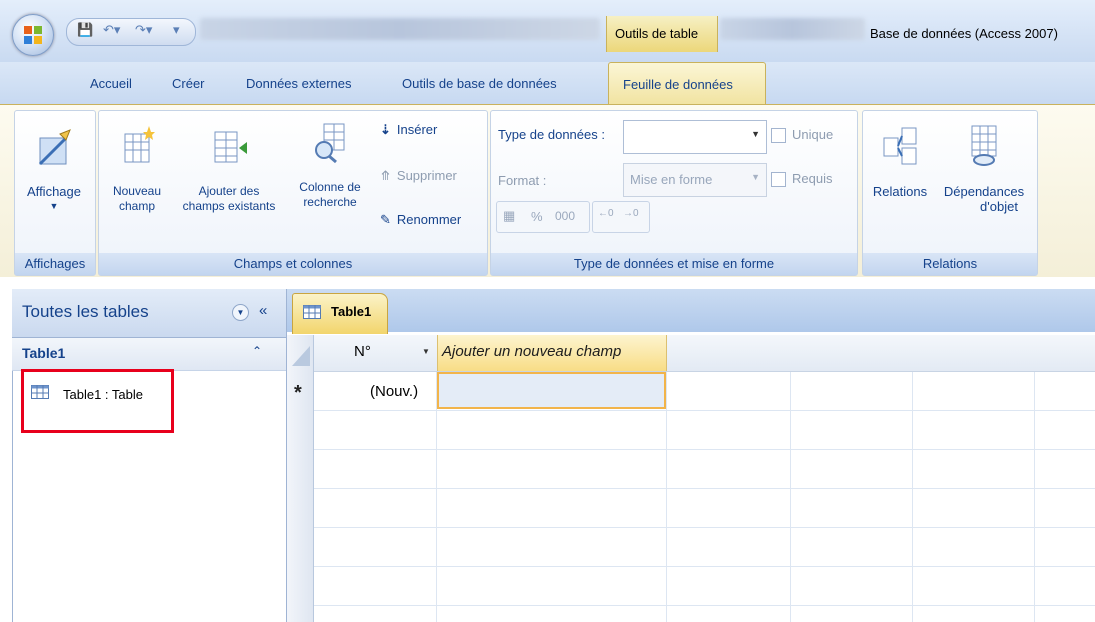 The height and width of the screenshot is (622, 1095). Describe the element at coordinates (299, 83) in the screenshot. I see `tab-donnees-externes: Données externes` at that location.